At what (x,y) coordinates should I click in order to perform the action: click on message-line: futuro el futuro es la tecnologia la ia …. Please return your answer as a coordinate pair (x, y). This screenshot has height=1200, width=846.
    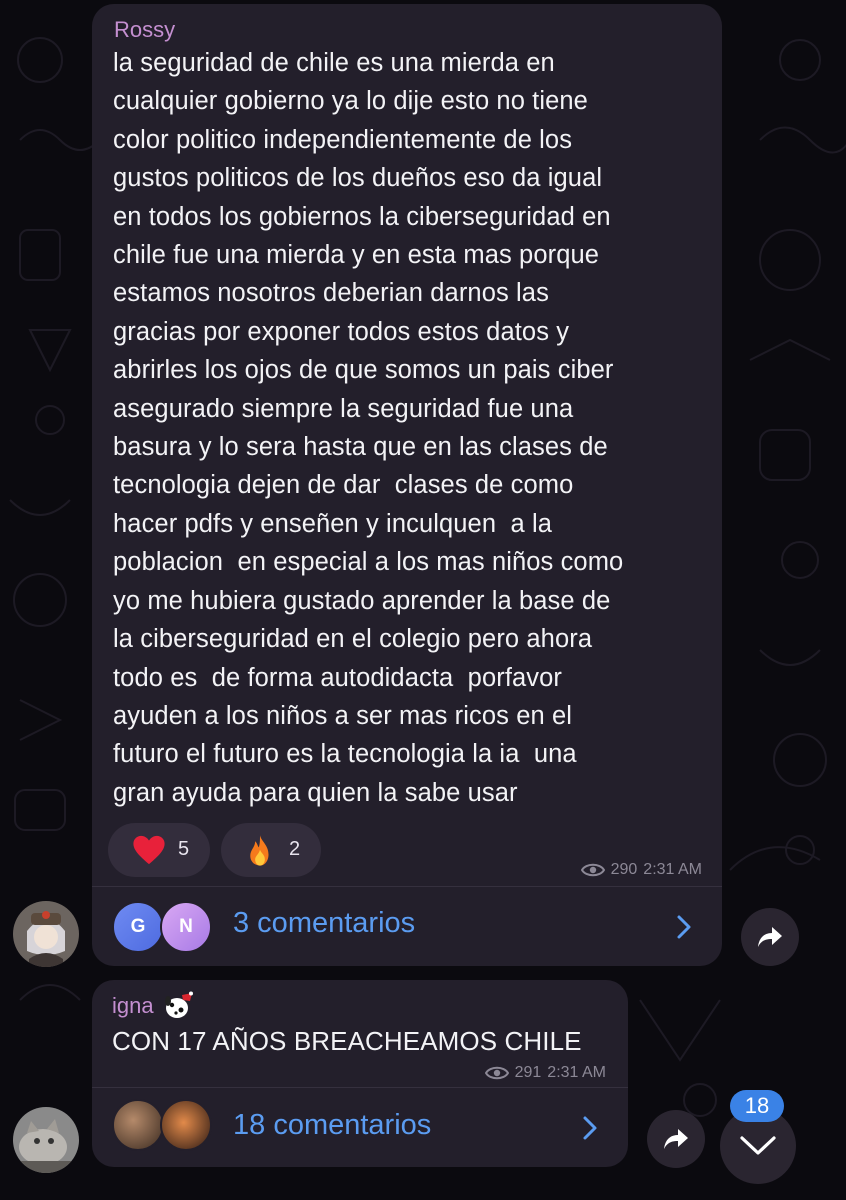
    Looking at the image, I should click on (345, 754).